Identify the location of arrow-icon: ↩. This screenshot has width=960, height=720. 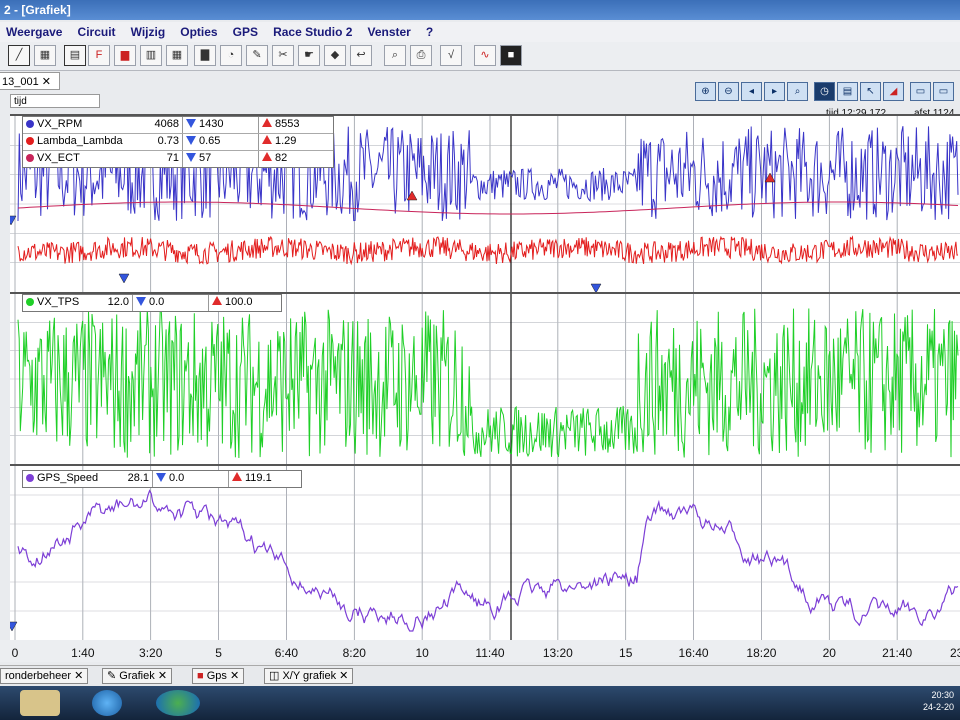
(361, 55).